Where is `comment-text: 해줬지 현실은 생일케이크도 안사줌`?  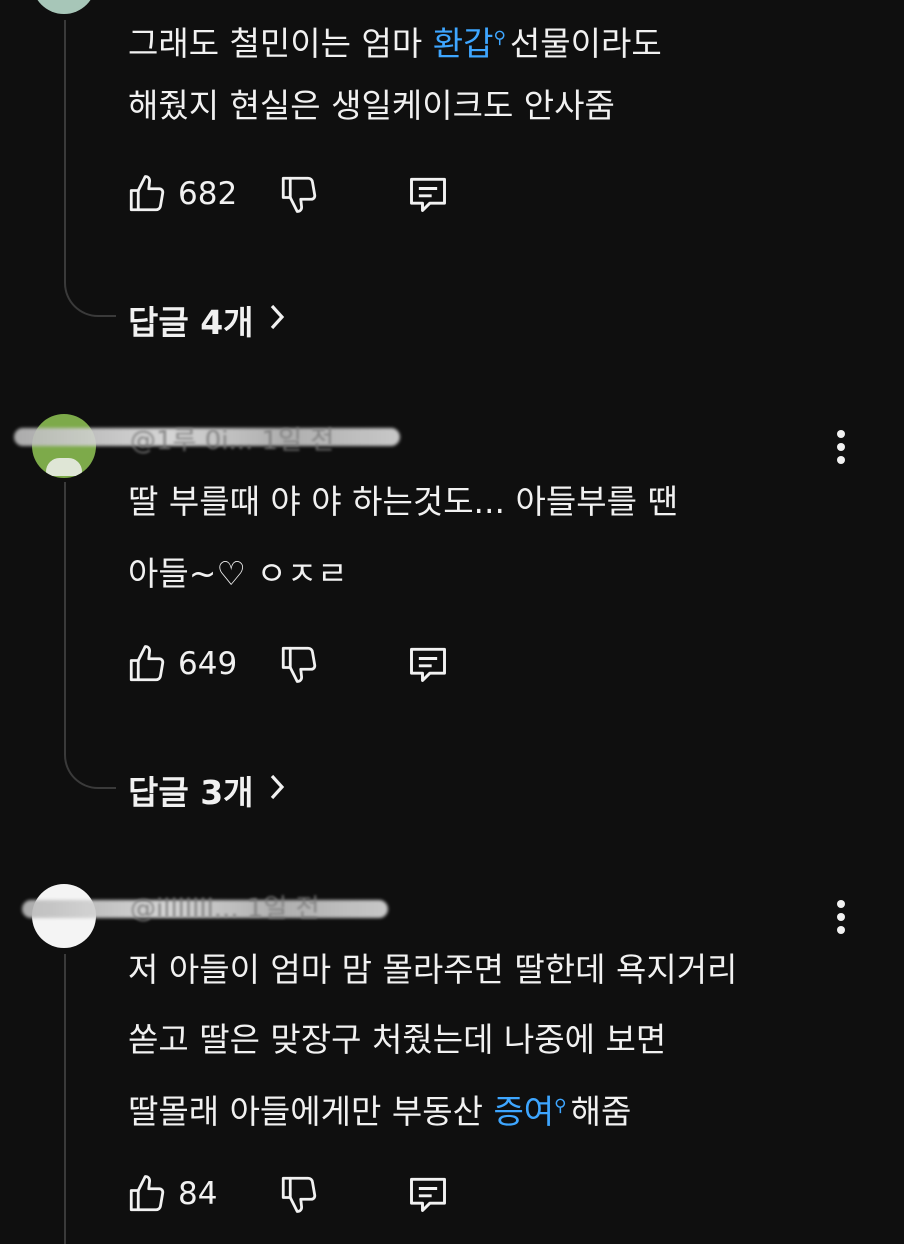
comment-text: 해줬지 현실은 생일케이크도 안사줌 is located at coordinates (371, 105).